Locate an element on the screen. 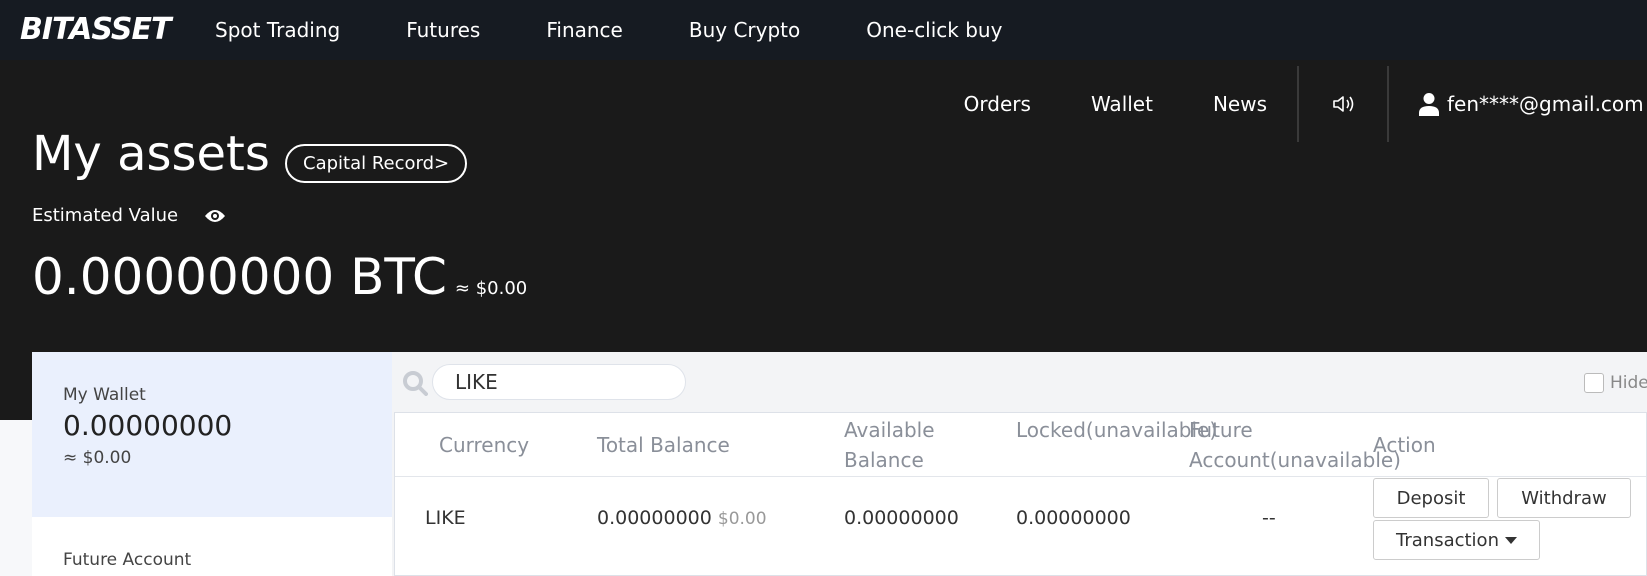  eye-icon is located at coordinates (215, 216).